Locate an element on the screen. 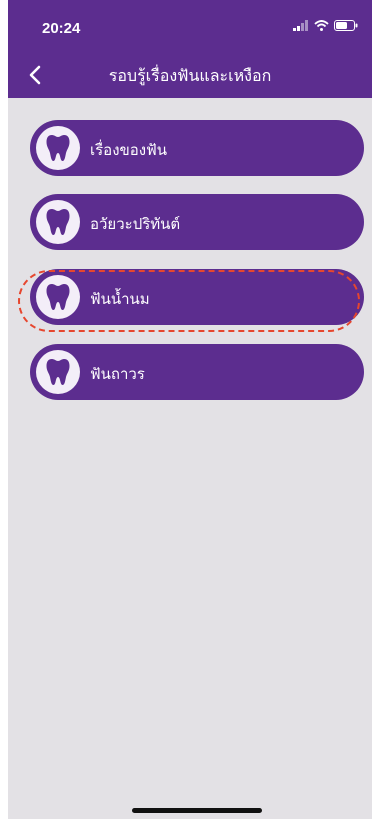  menu-item-label: อวัยวะปริทันต์ is located at coordinates (135, 224).